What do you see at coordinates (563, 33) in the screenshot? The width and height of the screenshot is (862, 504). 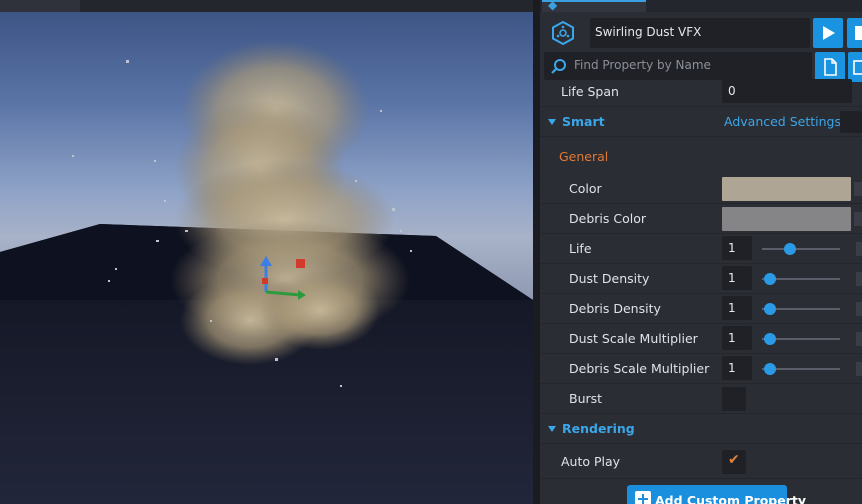 I see `vfx-object-icon` at bounding box center [563, 33].